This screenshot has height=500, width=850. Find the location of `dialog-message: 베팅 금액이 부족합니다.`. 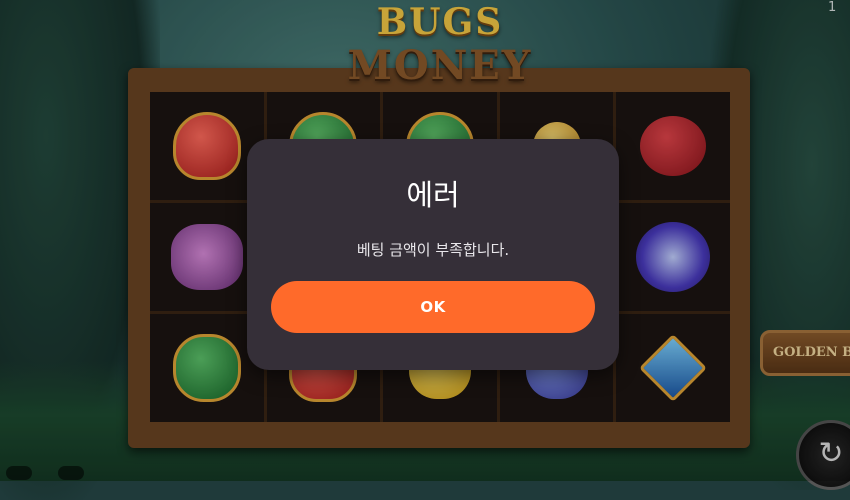

dialog-message: 베팅 금액이 부족합니다. is located at coordinates (433, 250).